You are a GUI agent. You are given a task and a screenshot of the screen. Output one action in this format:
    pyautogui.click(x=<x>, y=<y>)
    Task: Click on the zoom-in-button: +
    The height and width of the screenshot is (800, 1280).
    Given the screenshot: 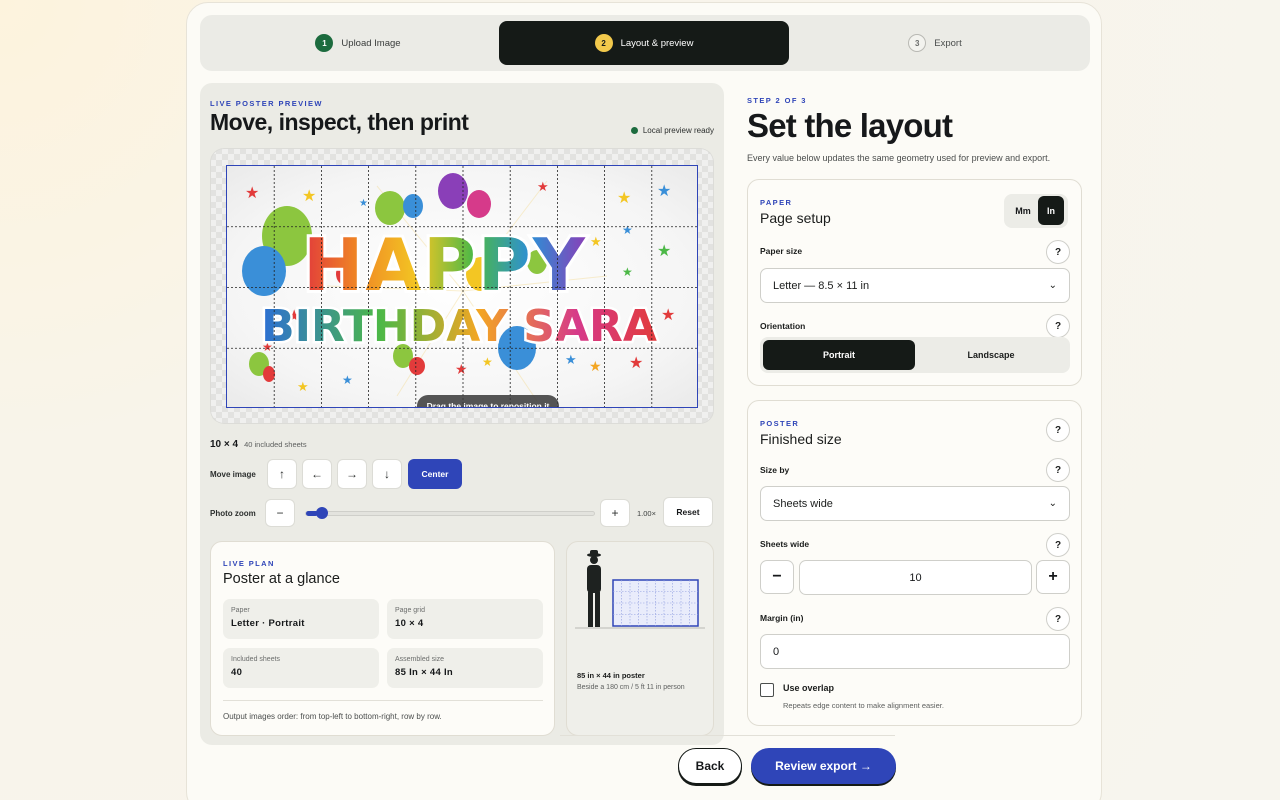 What is the action you would take?
    pyautogui.click(x=615, y=513)
    